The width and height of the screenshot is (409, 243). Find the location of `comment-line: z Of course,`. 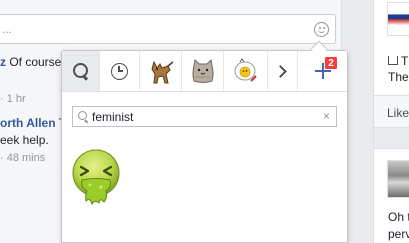

comment-line: z Of course, is located at coordinates (32, 62).